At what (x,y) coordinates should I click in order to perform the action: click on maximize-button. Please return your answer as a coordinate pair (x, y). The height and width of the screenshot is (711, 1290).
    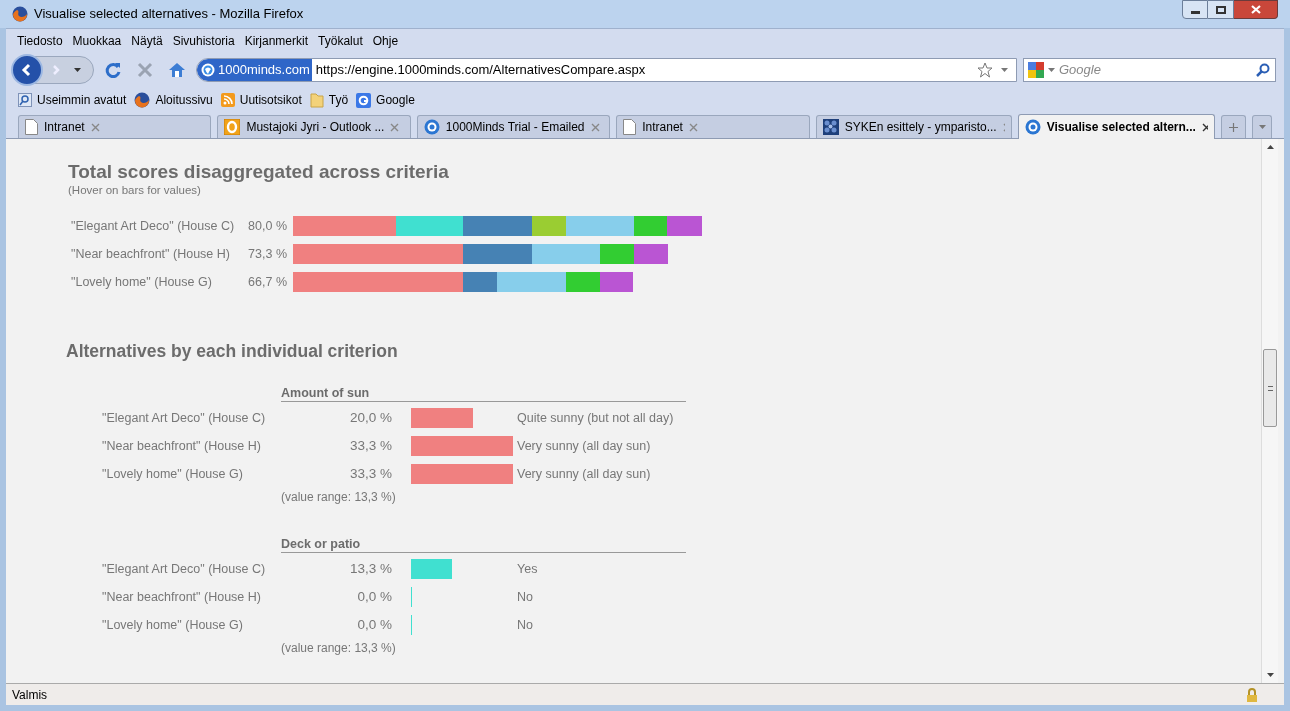
    Looking at the image, I should click on (1221, 9).